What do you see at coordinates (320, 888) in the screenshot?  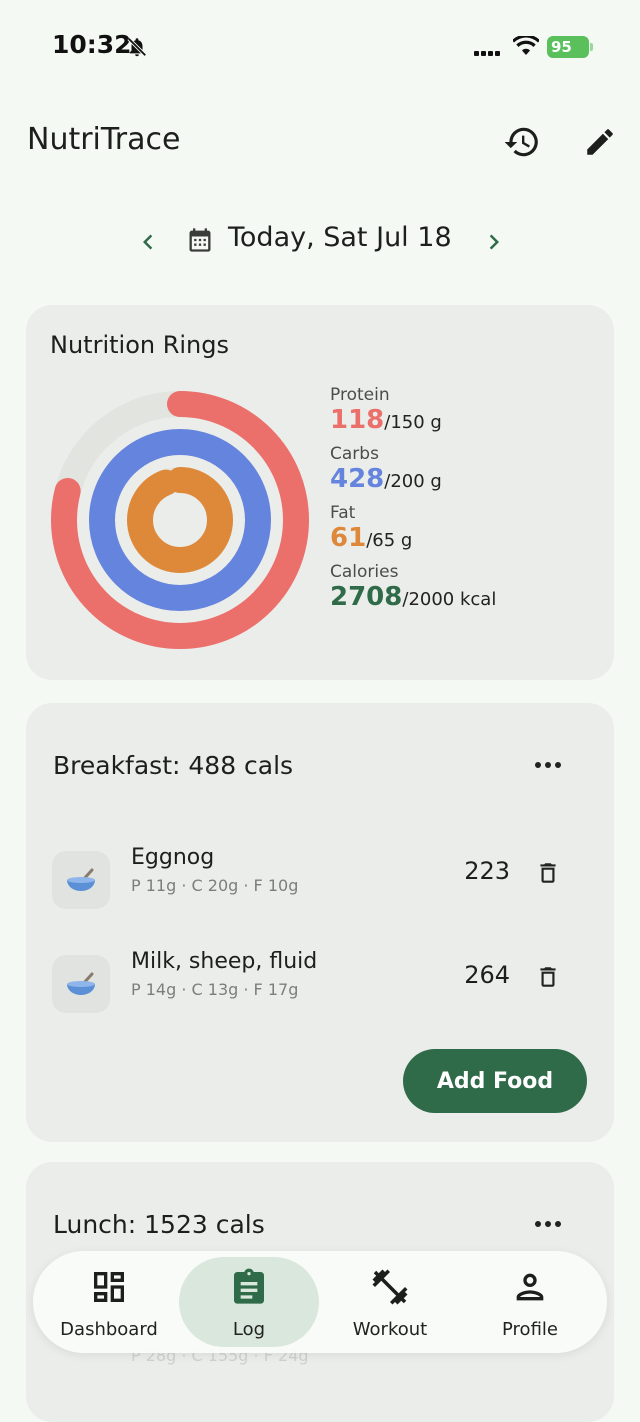 I see `food-item-row: Eggnog P 11g · C 20g · F 10g 223` at bounding box center [320, 888].